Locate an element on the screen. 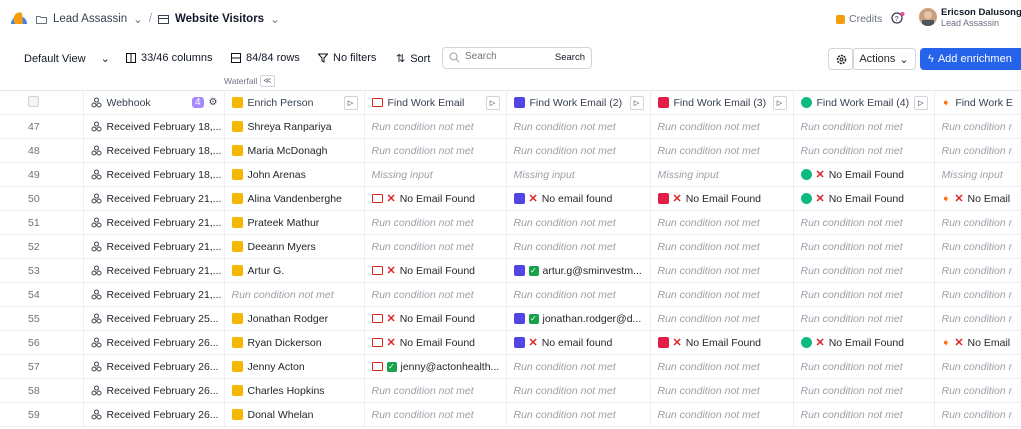  breadcrumb-table: Website Visitors is located at coordinates (219, 19).